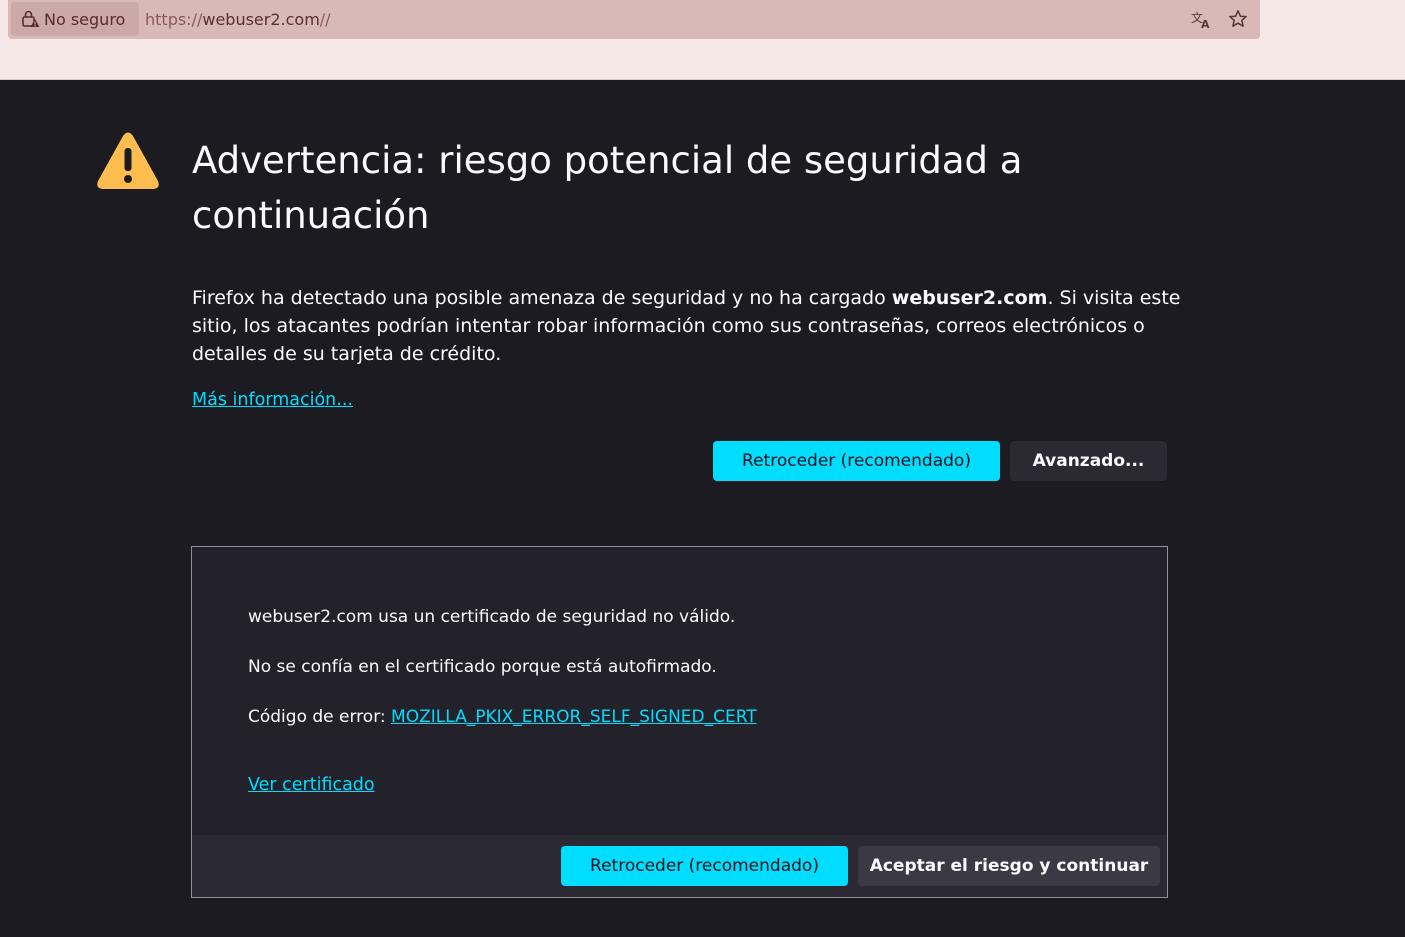 This screenshot has height=937, width=1405. I want to click on view-certificate-link: Ver certificado, so click(311, 785).